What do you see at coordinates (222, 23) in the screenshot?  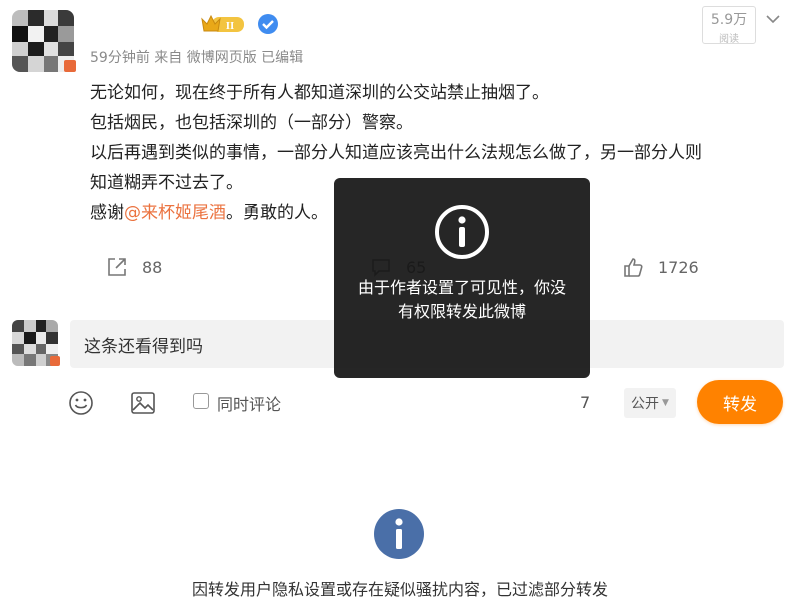 I see `crown-level-badge-icon: II` at bounding box center [222, 23].